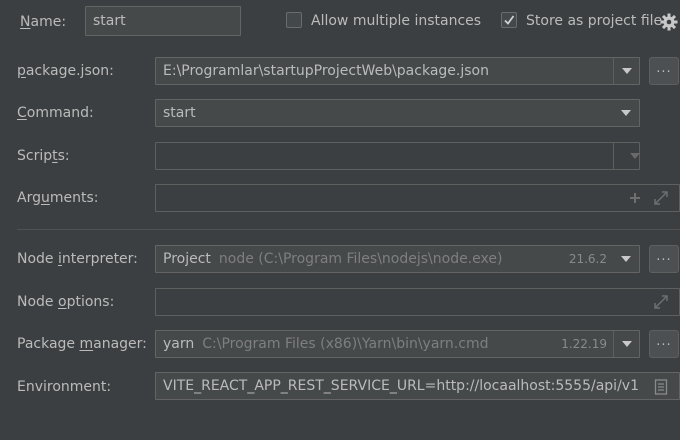 The height and width of the screenshot is (440, 680). I want to click on package-json-dropdown, so click(626, 71).